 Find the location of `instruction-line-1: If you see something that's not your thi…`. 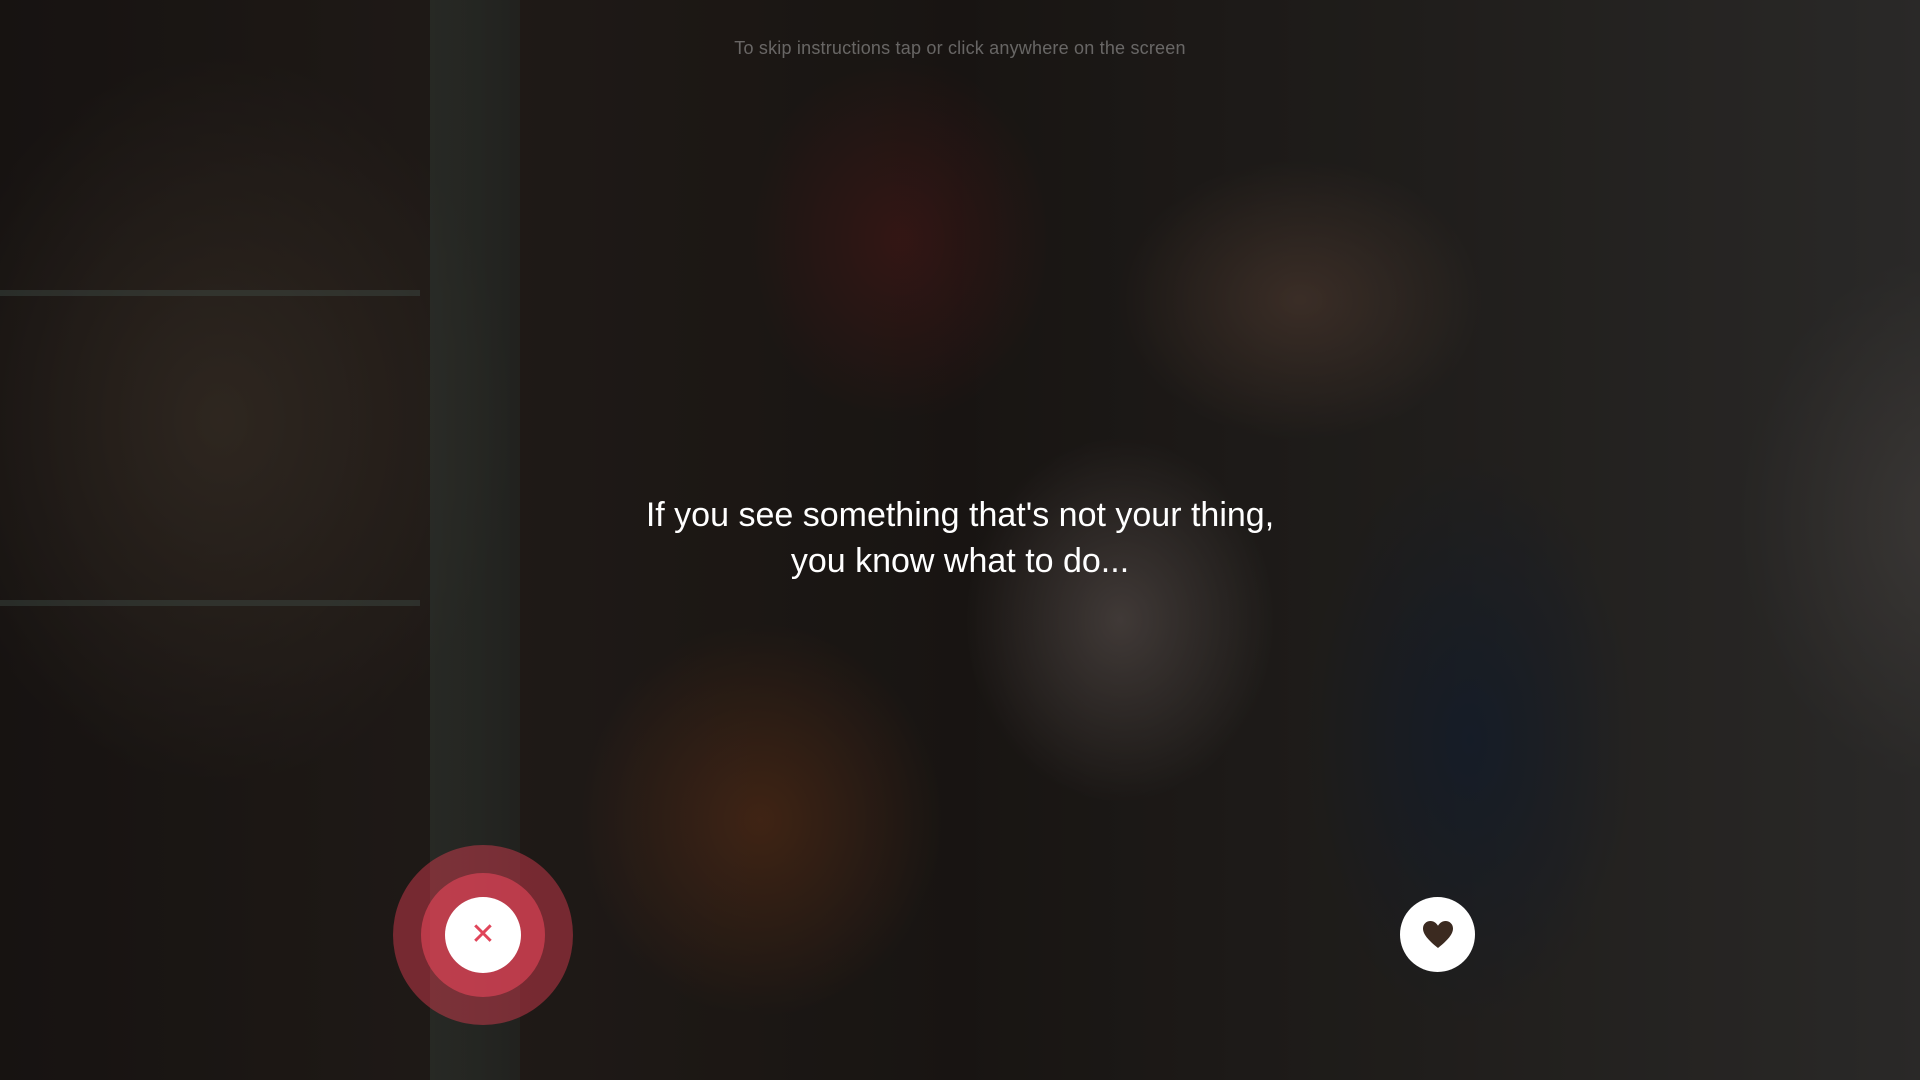

instruction-line-1: If you see something that's not your thi… is located at coordinates (960, 515).